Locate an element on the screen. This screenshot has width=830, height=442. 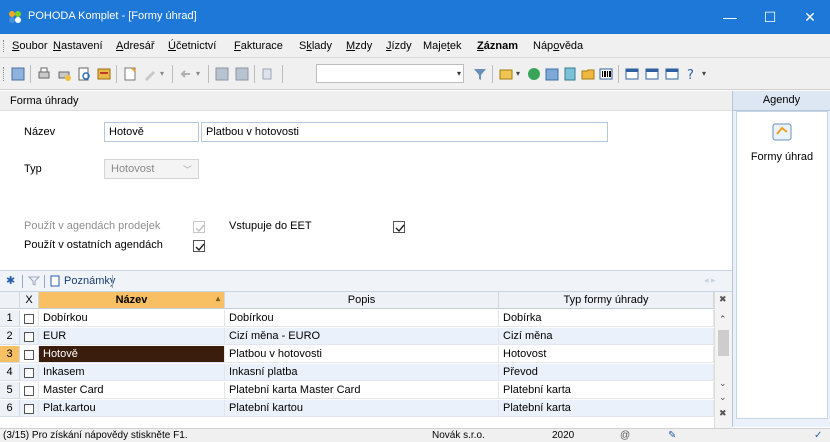
grid-header-typ: Typ formy úhrady is located at coordinates (606, 300).